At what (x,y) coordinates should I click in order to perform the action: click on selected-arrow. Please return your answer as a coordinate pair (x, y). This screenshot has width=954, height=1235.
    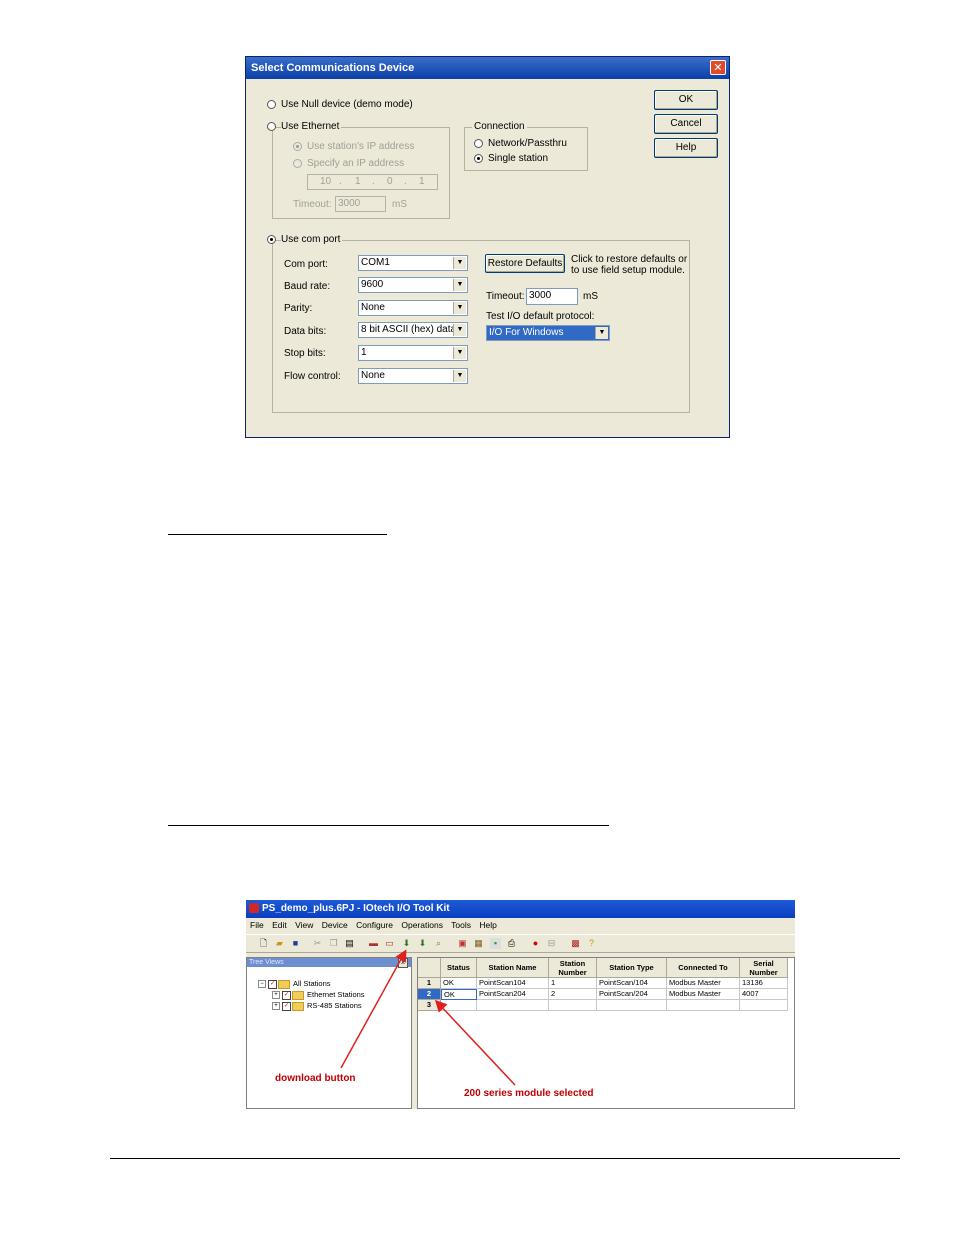
    Looking at the image, I should click on (475, 1042).